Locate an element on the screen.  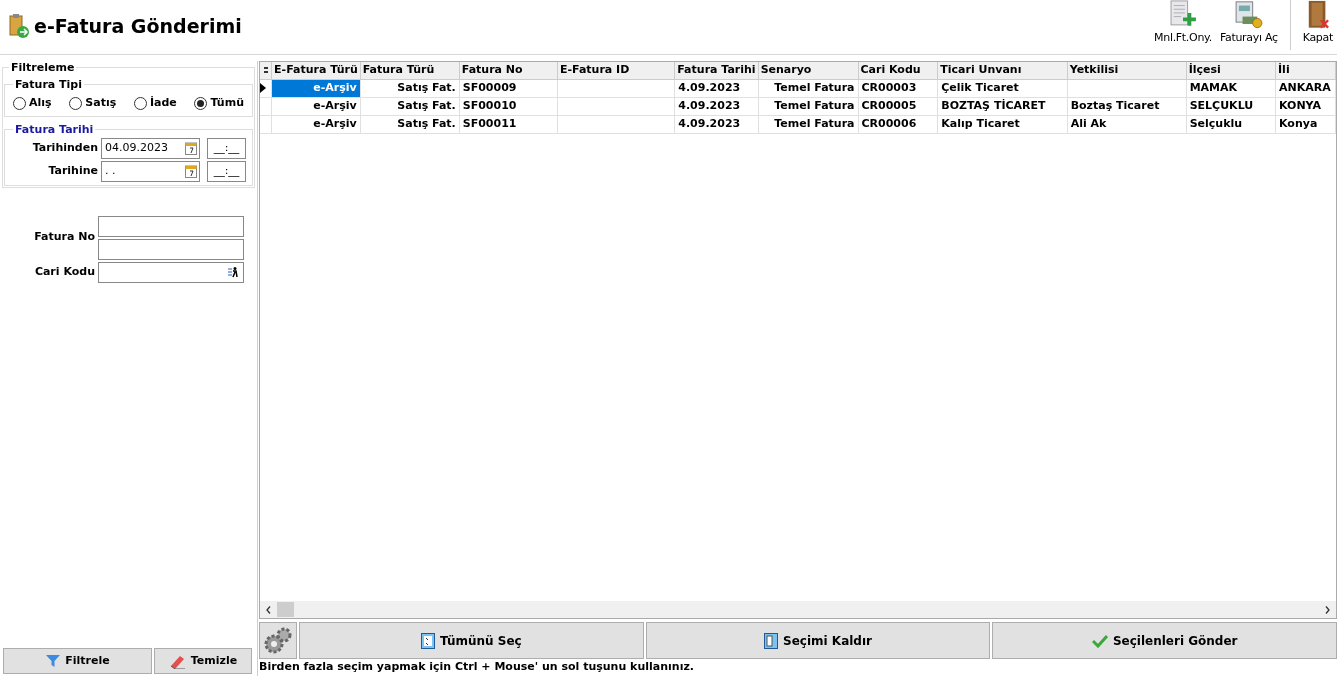
table-cell: BOZTAŞ TİCARET is located at coordinates (993, 105).